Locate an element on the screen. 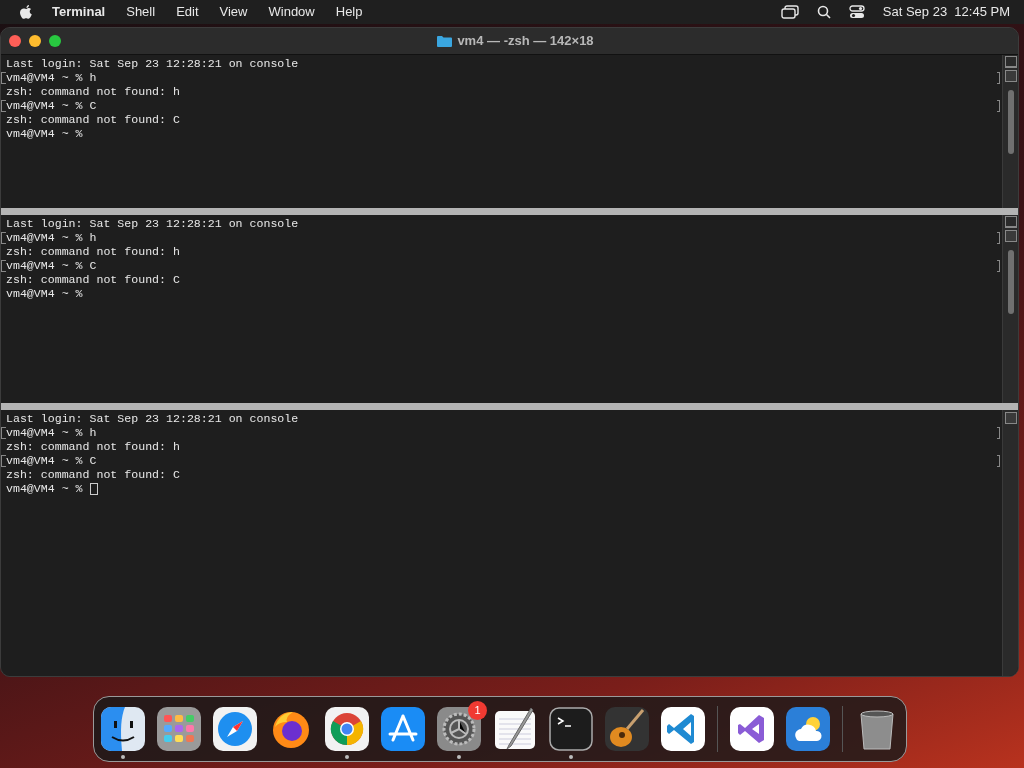  app-store-icon is located at coordinates (403, 729).